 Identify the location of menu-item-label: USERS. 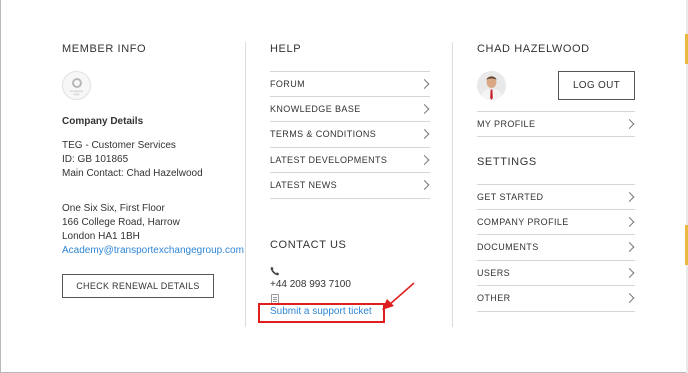
(494, 272).